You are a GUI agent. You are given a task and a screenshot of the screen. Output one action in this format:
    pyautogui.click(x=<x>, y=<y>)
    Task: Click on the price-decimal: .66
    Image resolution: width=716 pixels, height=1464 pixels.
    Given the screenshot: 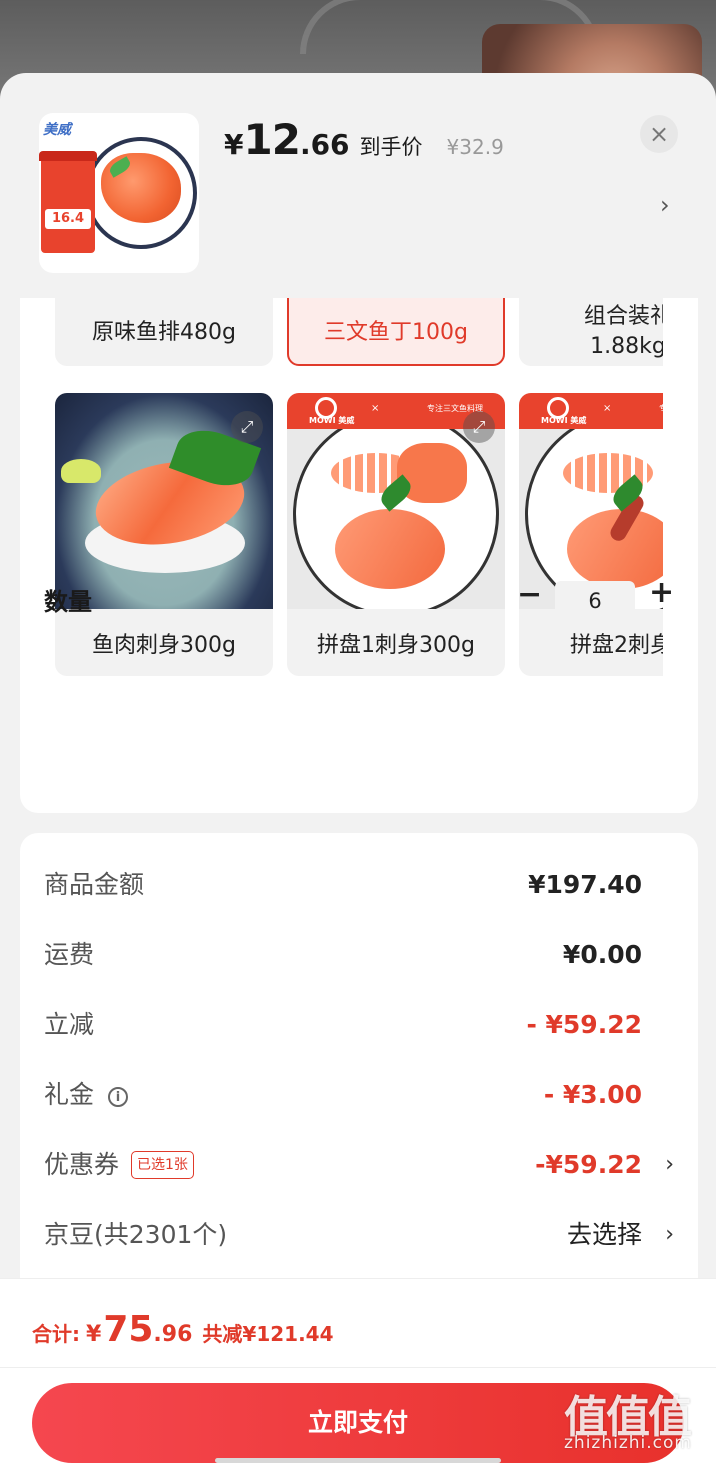 What is the action you would take?
    pyautogui.click(x=324, y=144)
    